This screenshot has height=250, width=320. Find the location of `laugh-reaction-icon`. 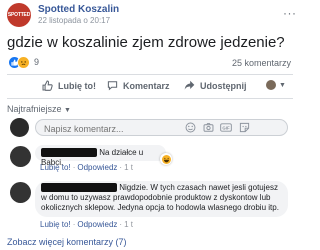

laugh-reaction-icon is located at coordinates (166, 159).